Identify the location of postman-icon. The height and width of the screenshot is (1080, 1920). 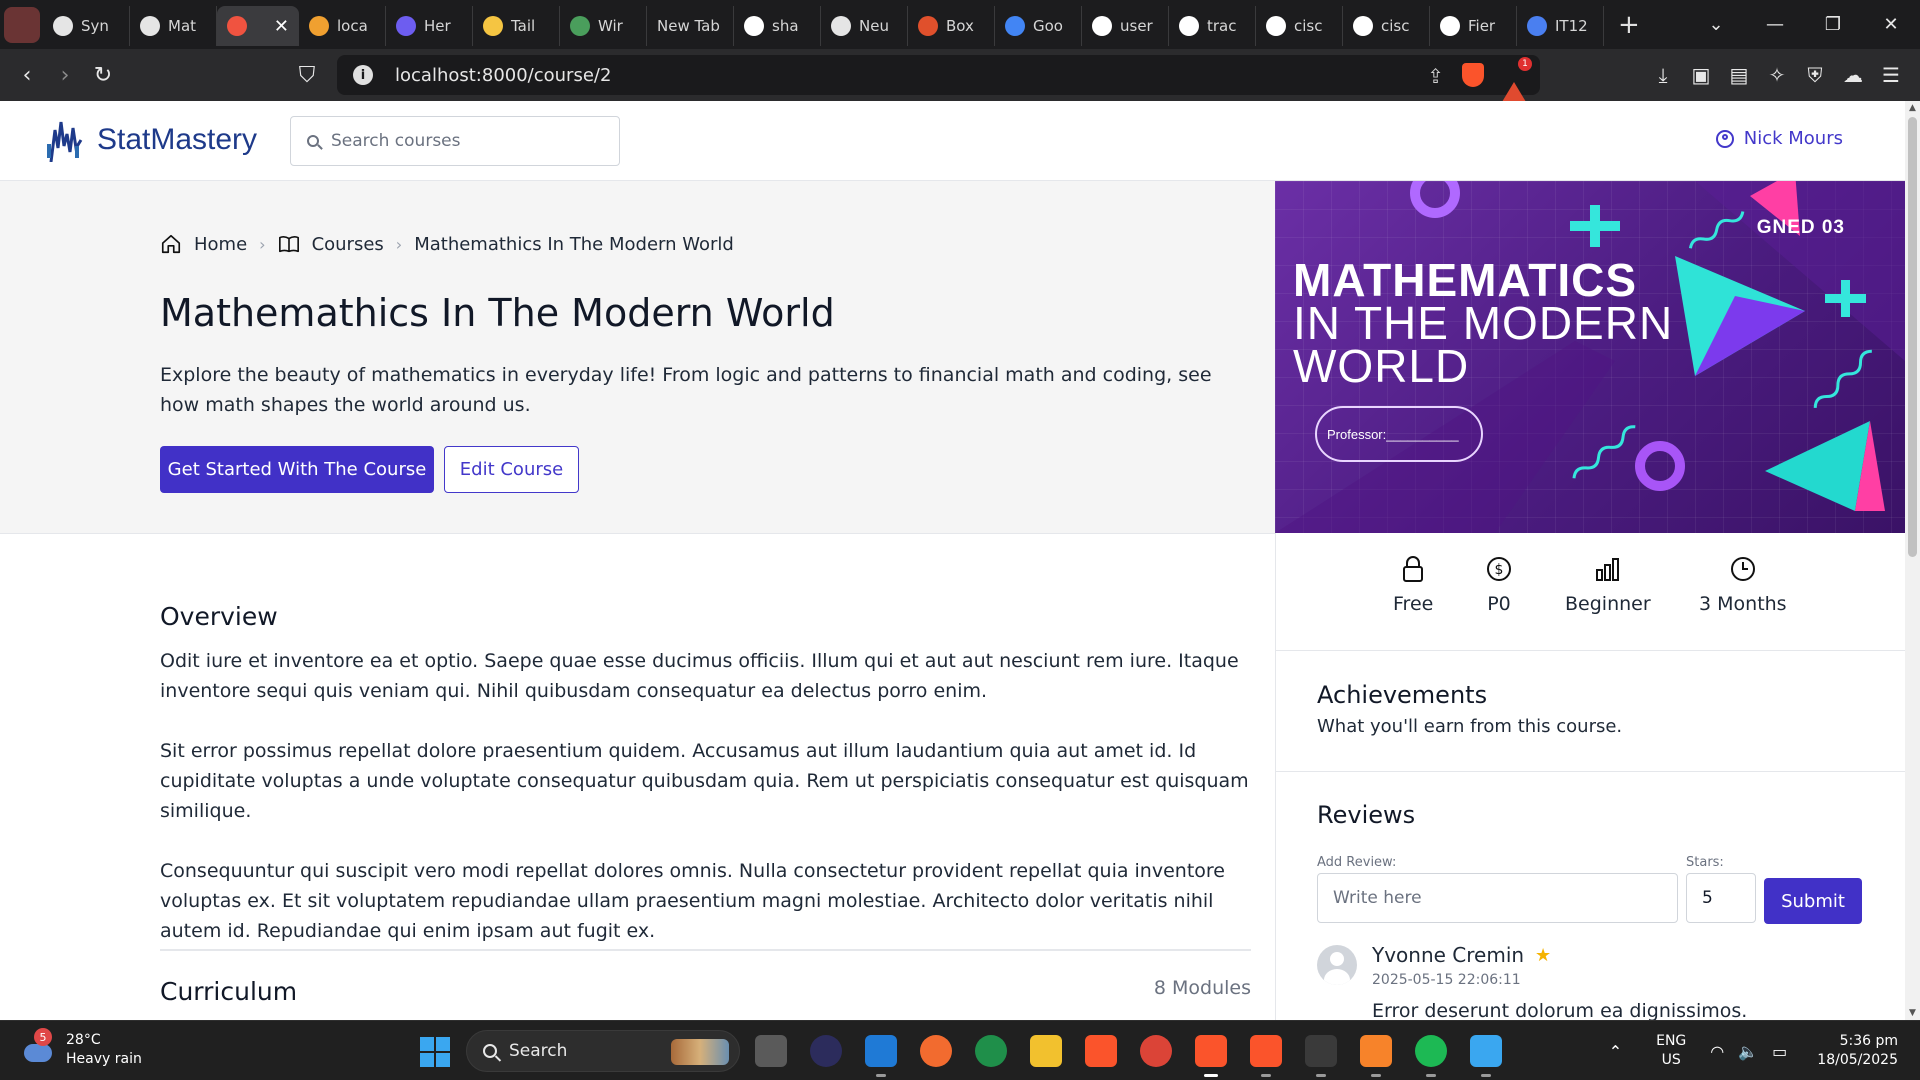
(936, 1051).